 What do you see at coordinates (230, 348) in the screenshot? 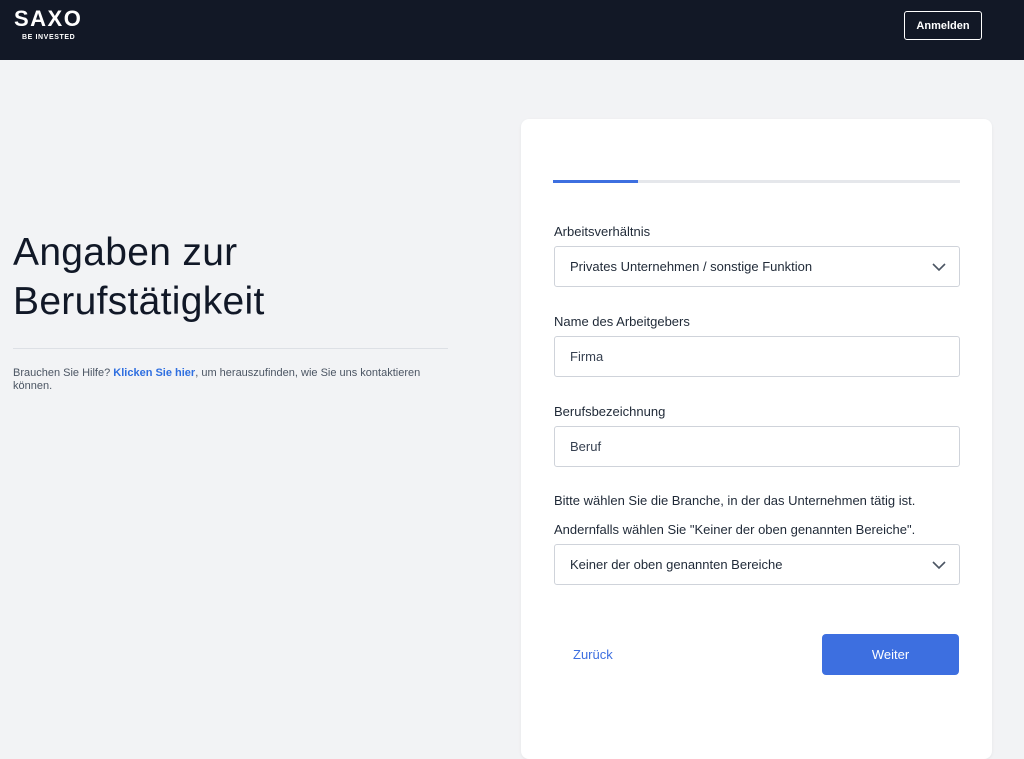
I see `intro-divider` at bounding box center [230, 348].